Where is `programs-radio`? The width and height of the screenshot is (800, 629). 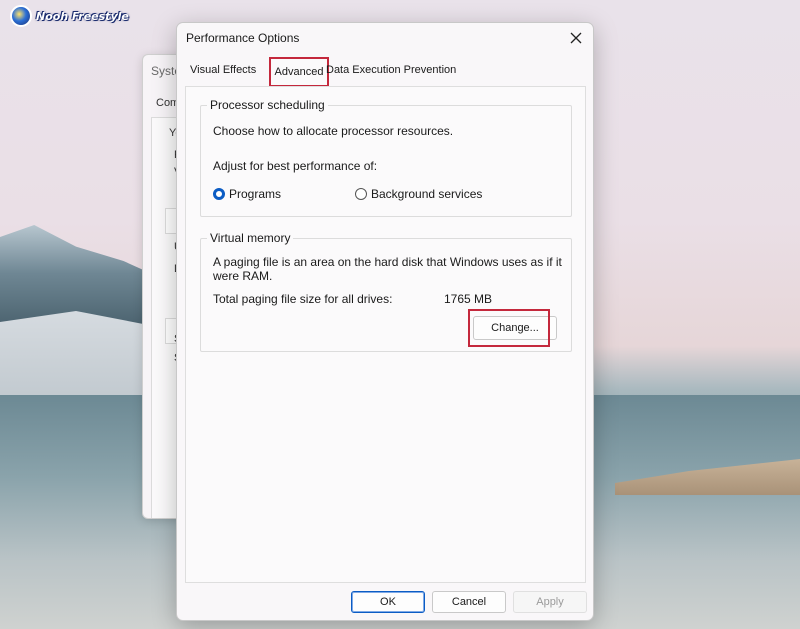
programs-radio is located at coordinates (219, 194).